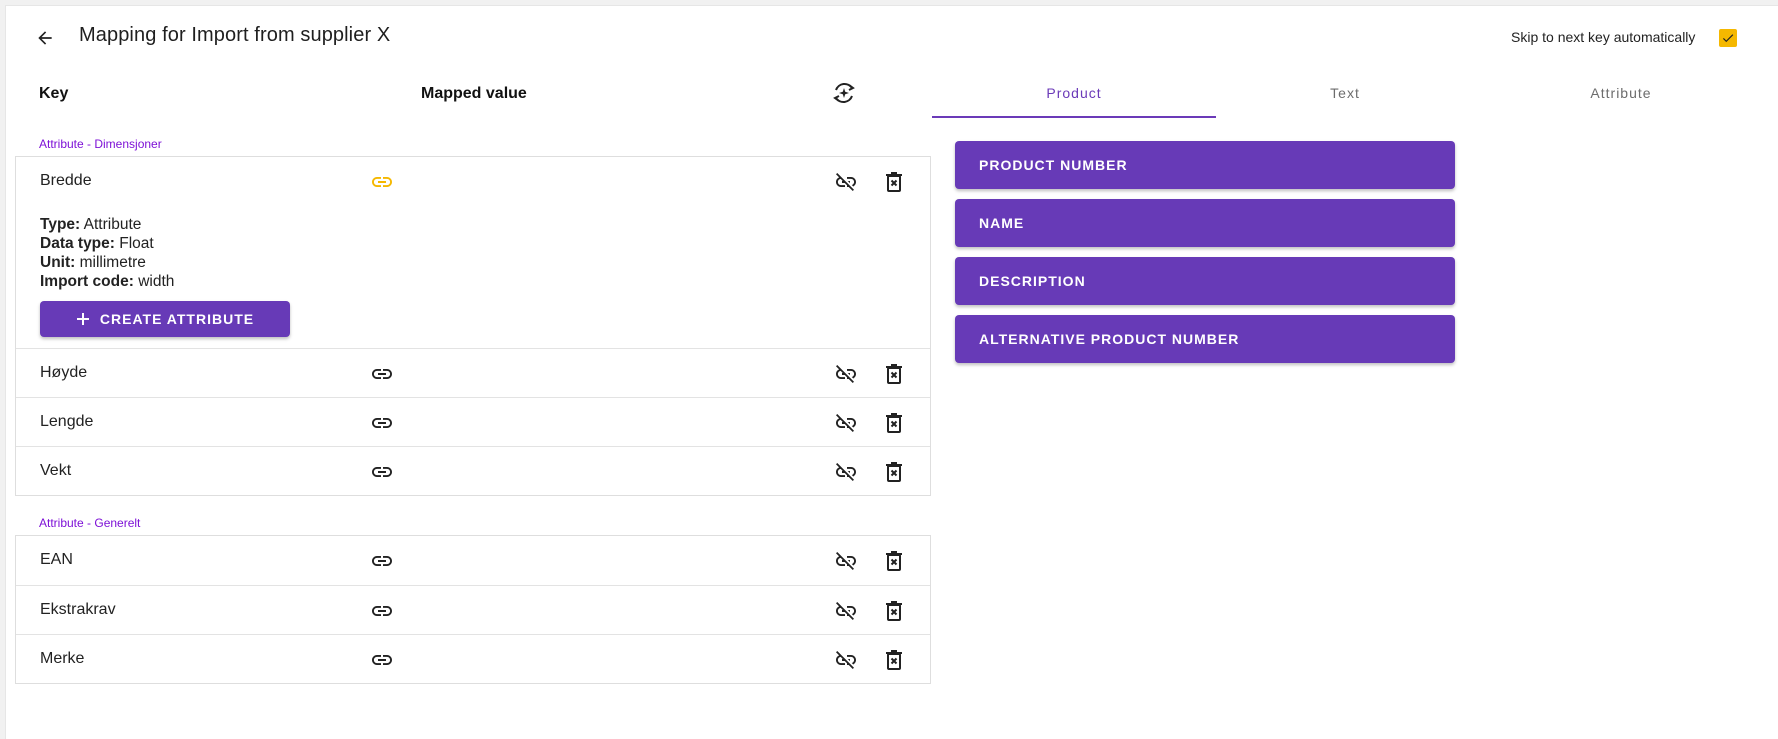 The width and height of the screenshot is (1778, 739). I want to click on check-icon, so click(1728, 38).